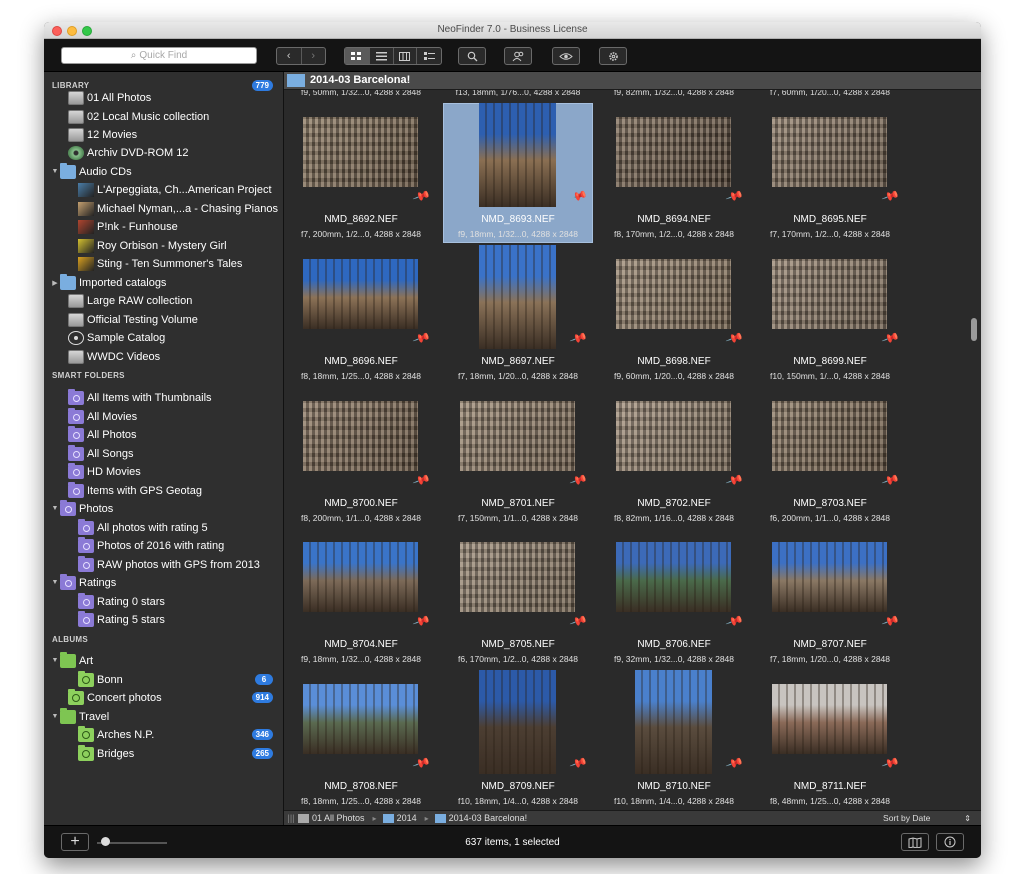  Describe the element at coordinates (164, 564) in the screenshot. I see `sidebar-item-smart: RAW photos with GPS from 2013` at that location.